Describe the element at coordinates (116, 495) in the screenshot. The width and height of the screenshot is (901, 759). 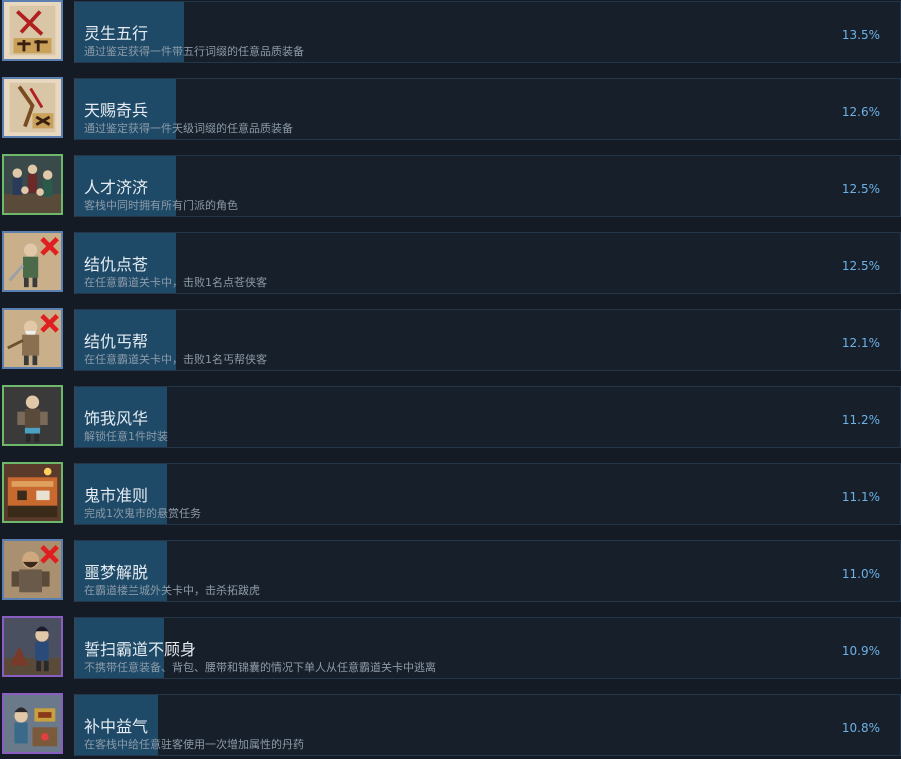
I see `achievement-title: 鬼市准则` at that location.